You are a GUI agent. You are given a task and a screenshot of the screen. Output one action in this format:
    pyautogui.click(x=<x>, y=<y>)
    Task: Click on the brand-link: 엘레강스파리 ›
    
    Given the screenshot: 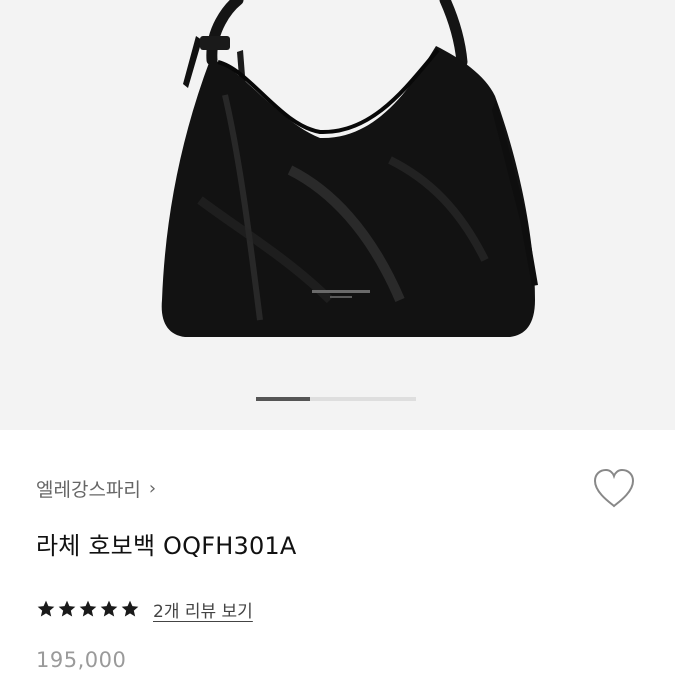 What is the action you would take?
    pyautogui.click(x=96, y=488)
    